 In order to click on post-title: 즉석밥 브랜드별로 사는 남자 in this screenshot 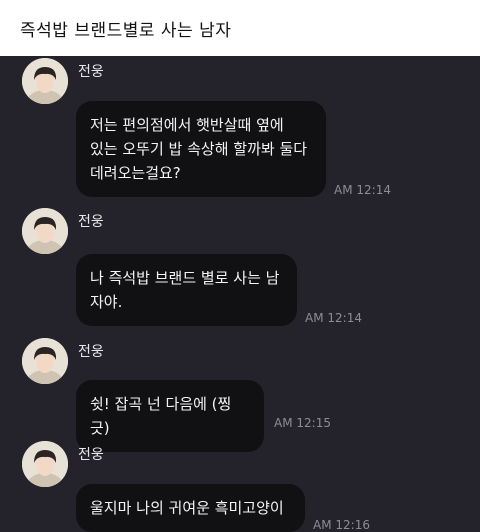, I will do `click(126, 30)`.